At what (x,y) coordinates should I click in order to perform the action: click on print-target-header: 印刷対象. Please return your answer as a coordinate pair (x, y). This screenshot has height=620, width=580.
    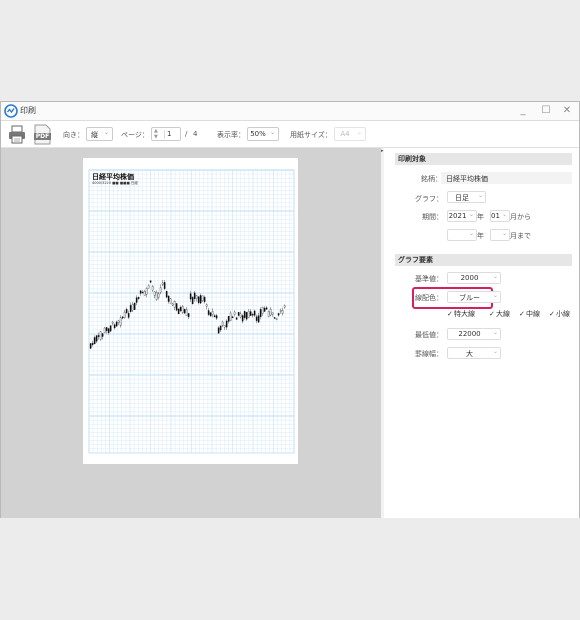
    Looking at the image, I should click on (483, 159).